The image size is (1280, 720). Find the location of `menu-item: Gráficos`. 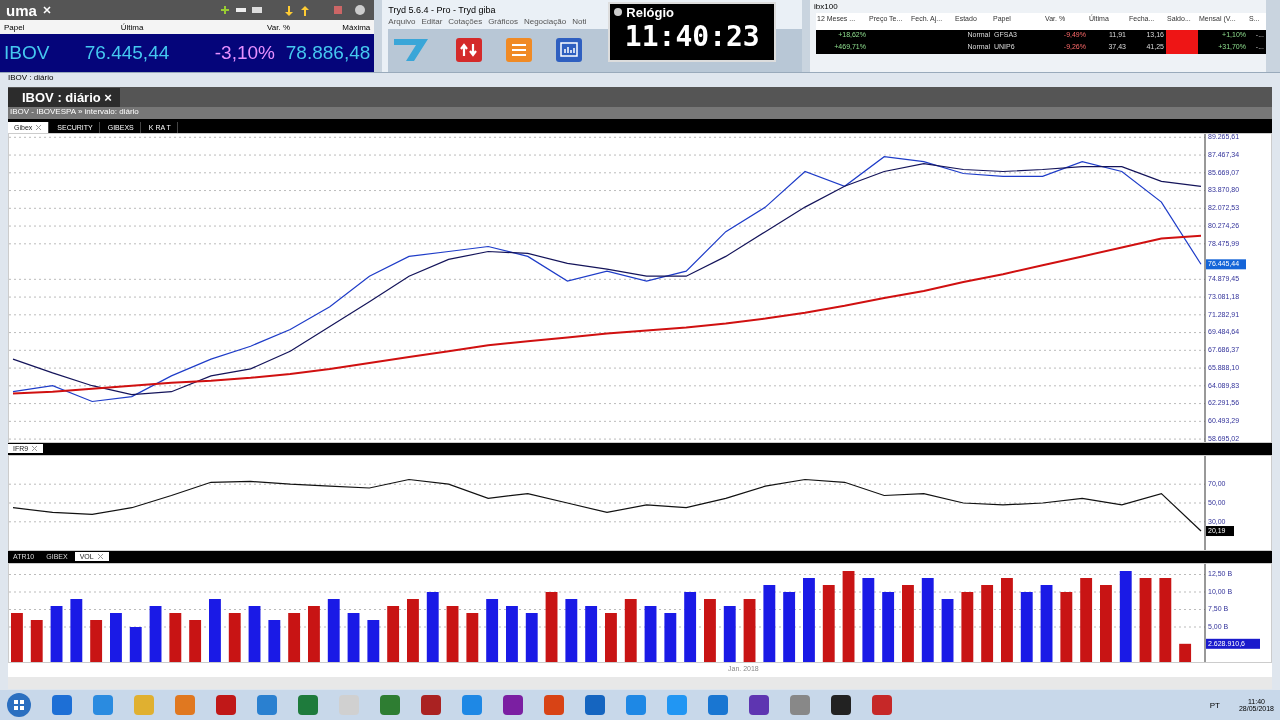

menu-item: Gráficos is located at coordinates (503, 21).